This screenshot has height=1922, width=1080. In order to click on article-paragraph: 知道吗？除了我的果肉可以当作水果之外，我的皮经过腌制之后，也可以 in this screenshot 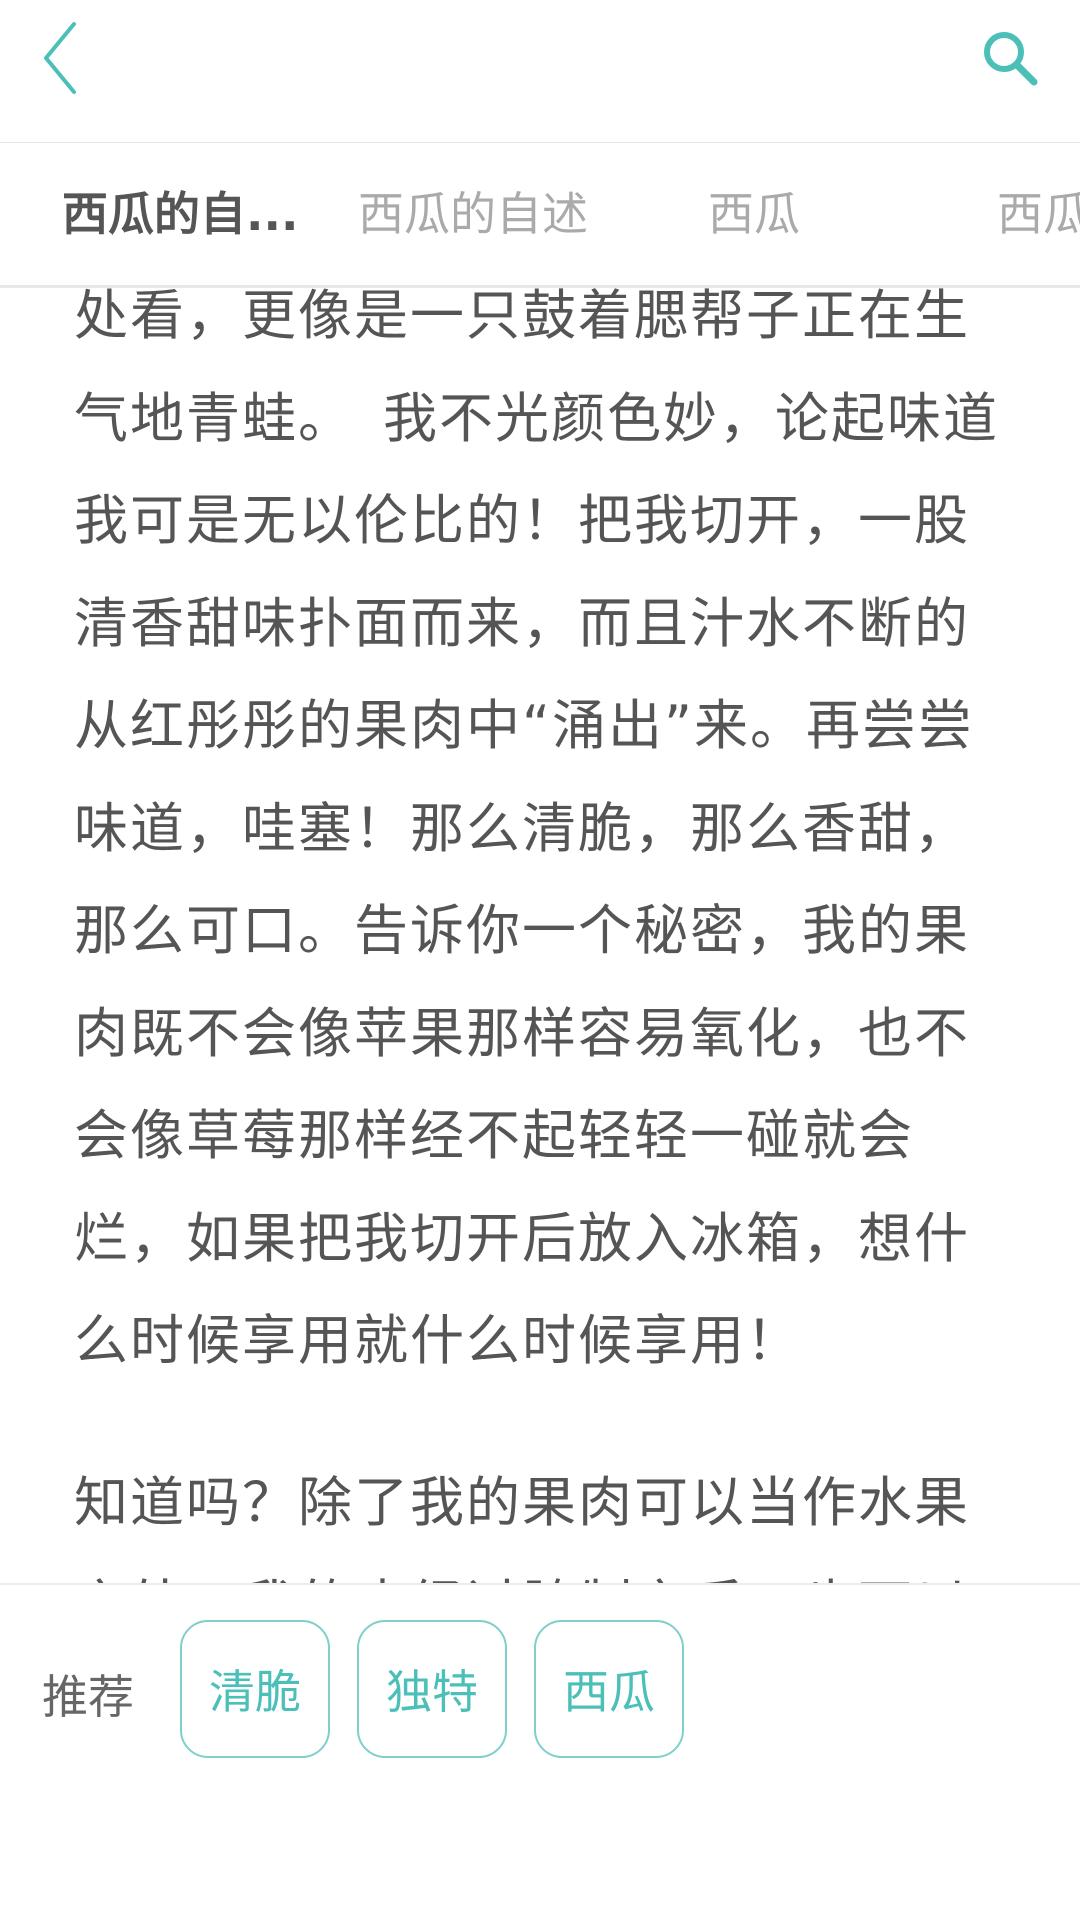, I will do `click(522, 1527)`.